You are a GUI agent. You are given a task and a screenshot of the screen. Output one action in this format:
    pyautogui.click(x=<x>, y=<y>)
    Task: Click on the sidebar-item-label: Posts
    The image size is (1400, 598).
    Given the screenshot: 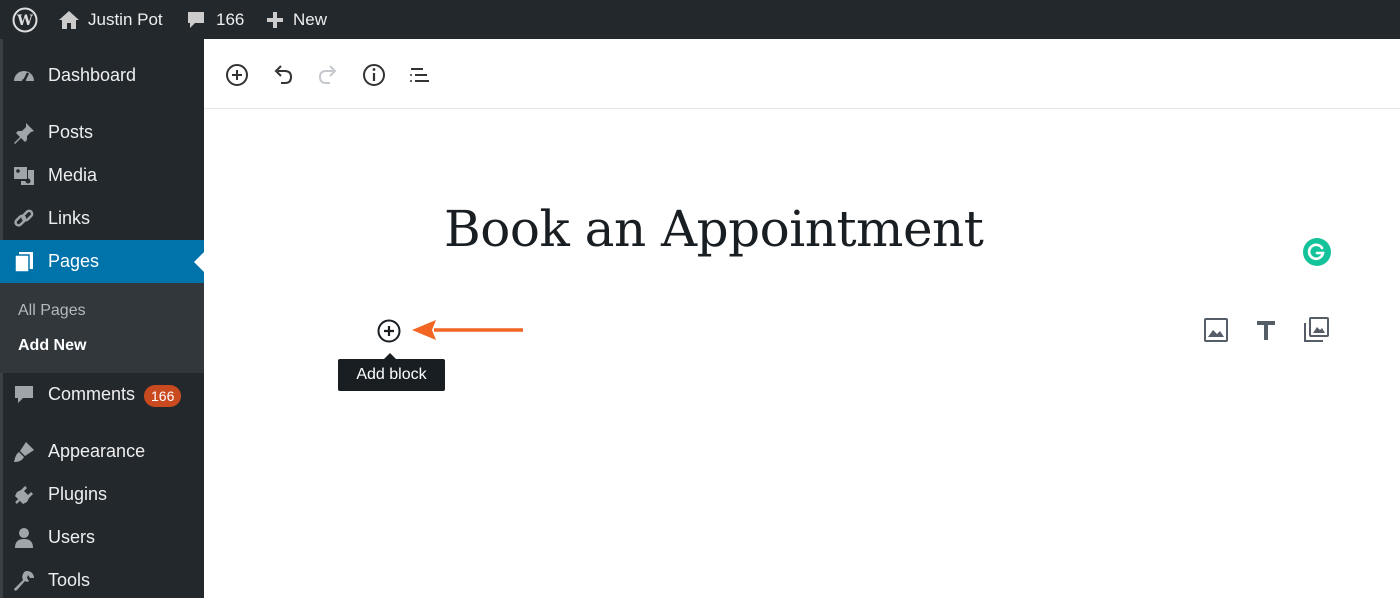 What is the action you would take?
    pyautogui.click(x=71, y=132)
    